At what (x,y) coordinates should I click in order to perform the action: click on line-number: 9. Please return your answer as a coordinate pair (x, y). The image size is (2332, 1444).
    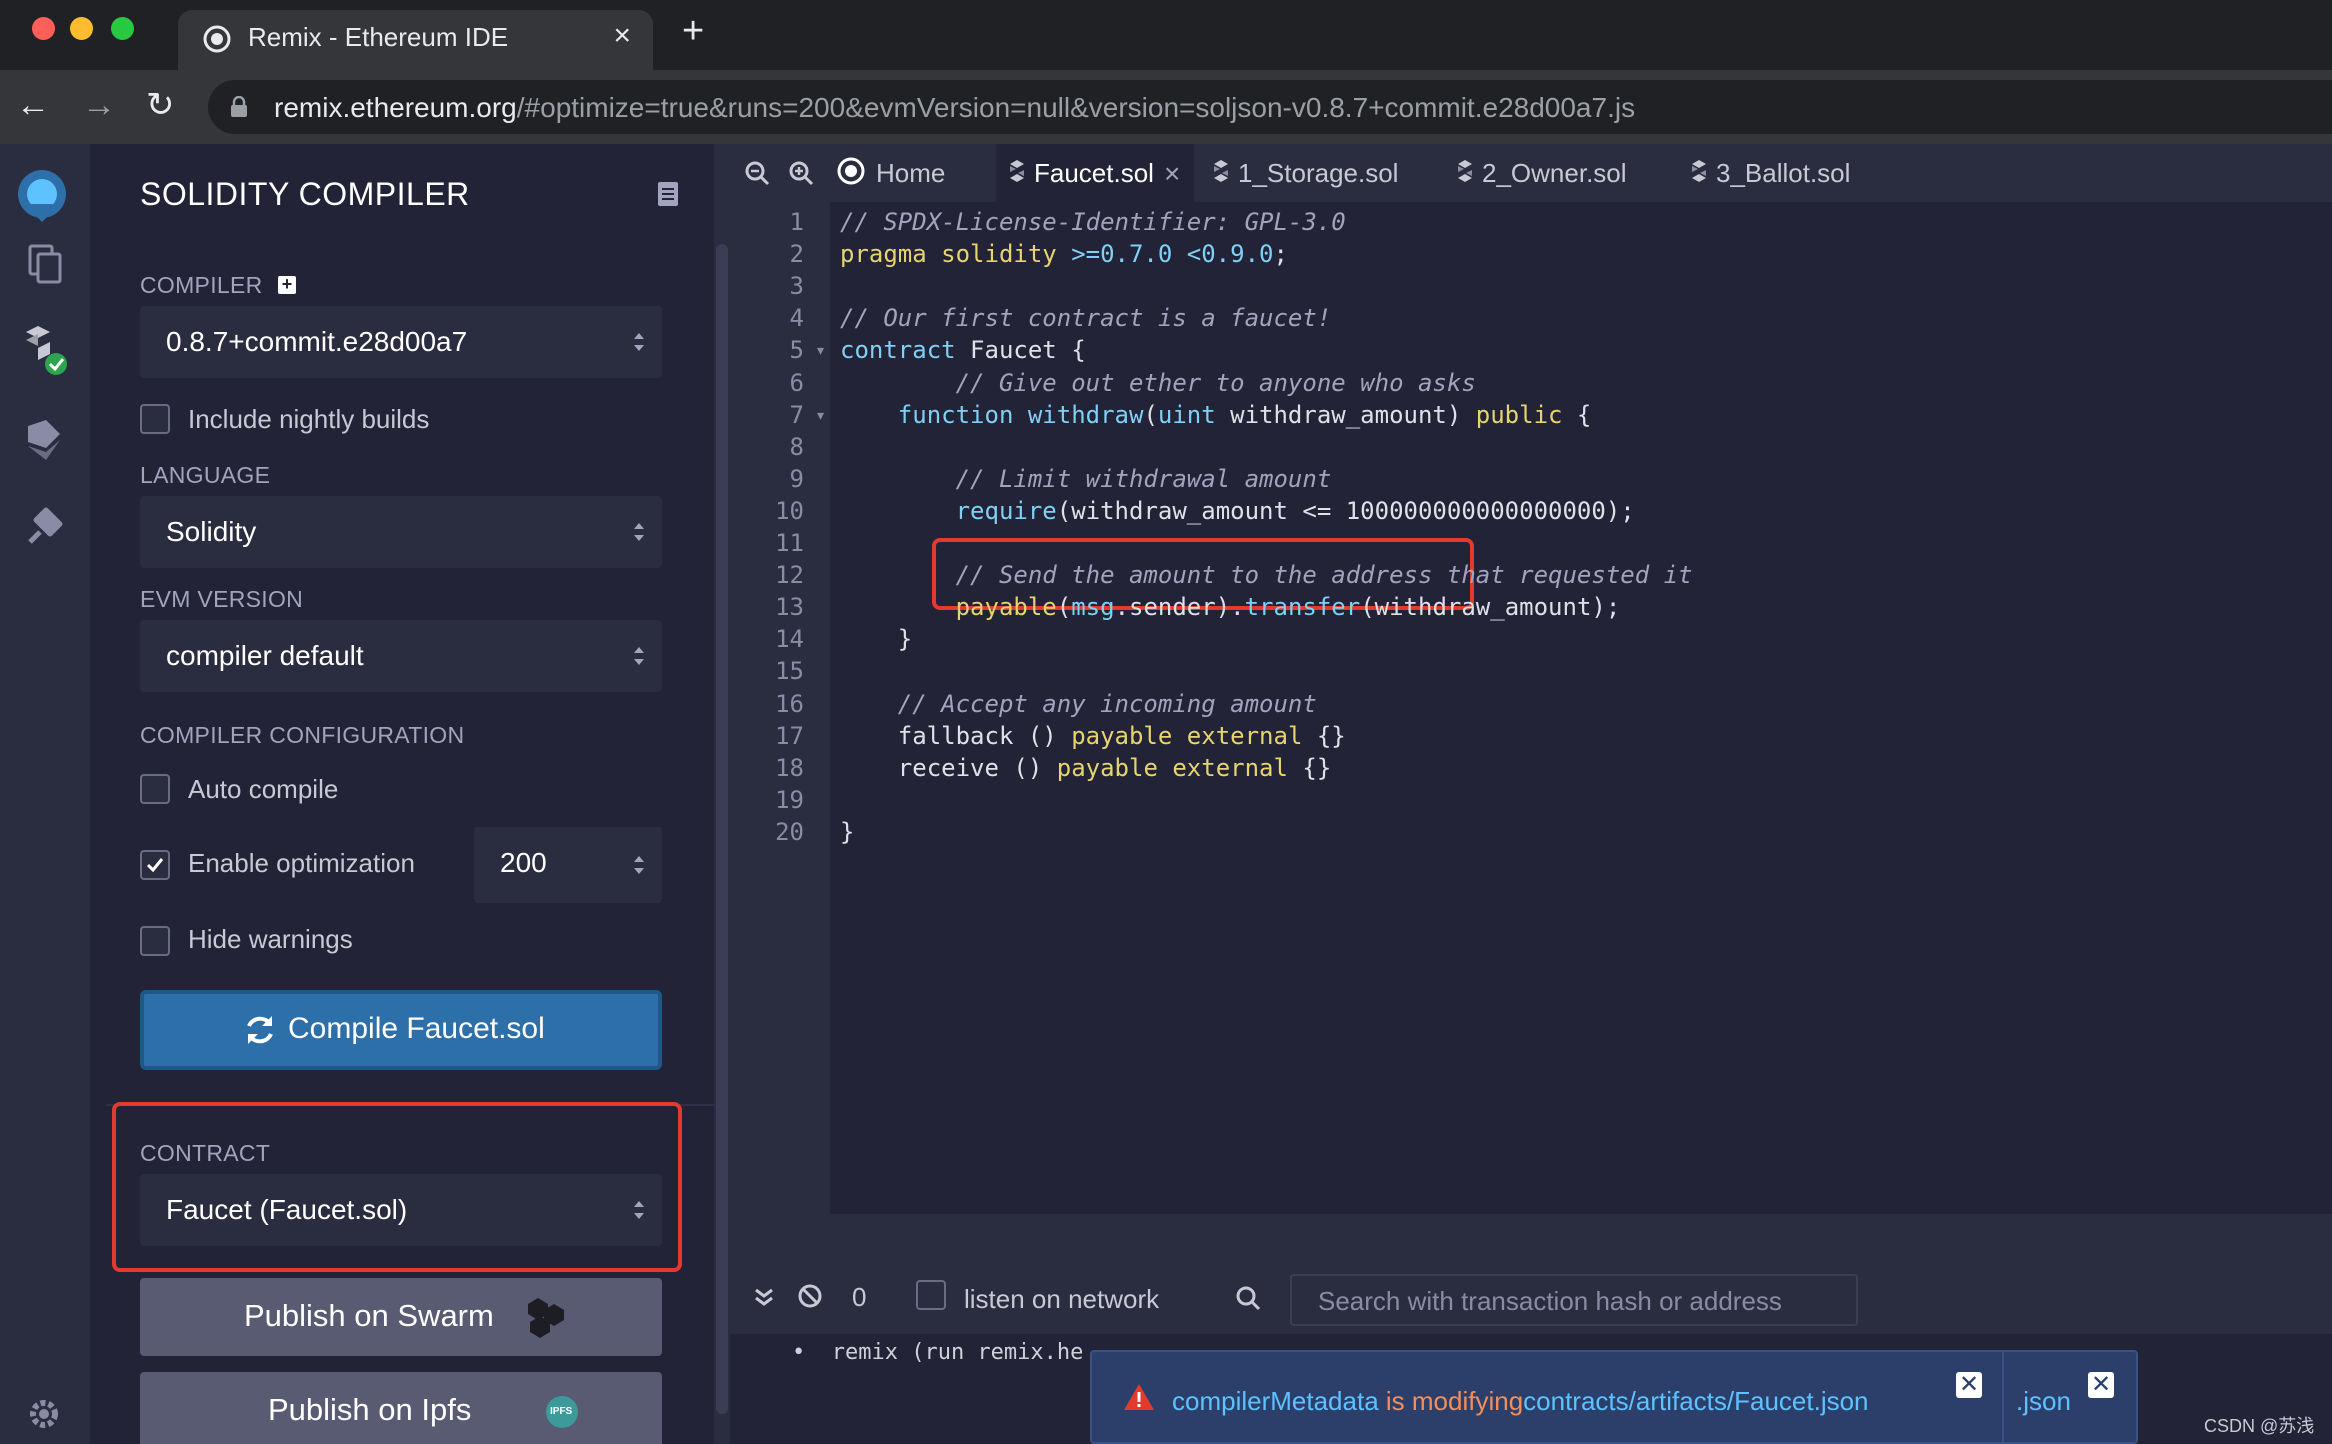
    Looking at the image, I should click on (796, 478).